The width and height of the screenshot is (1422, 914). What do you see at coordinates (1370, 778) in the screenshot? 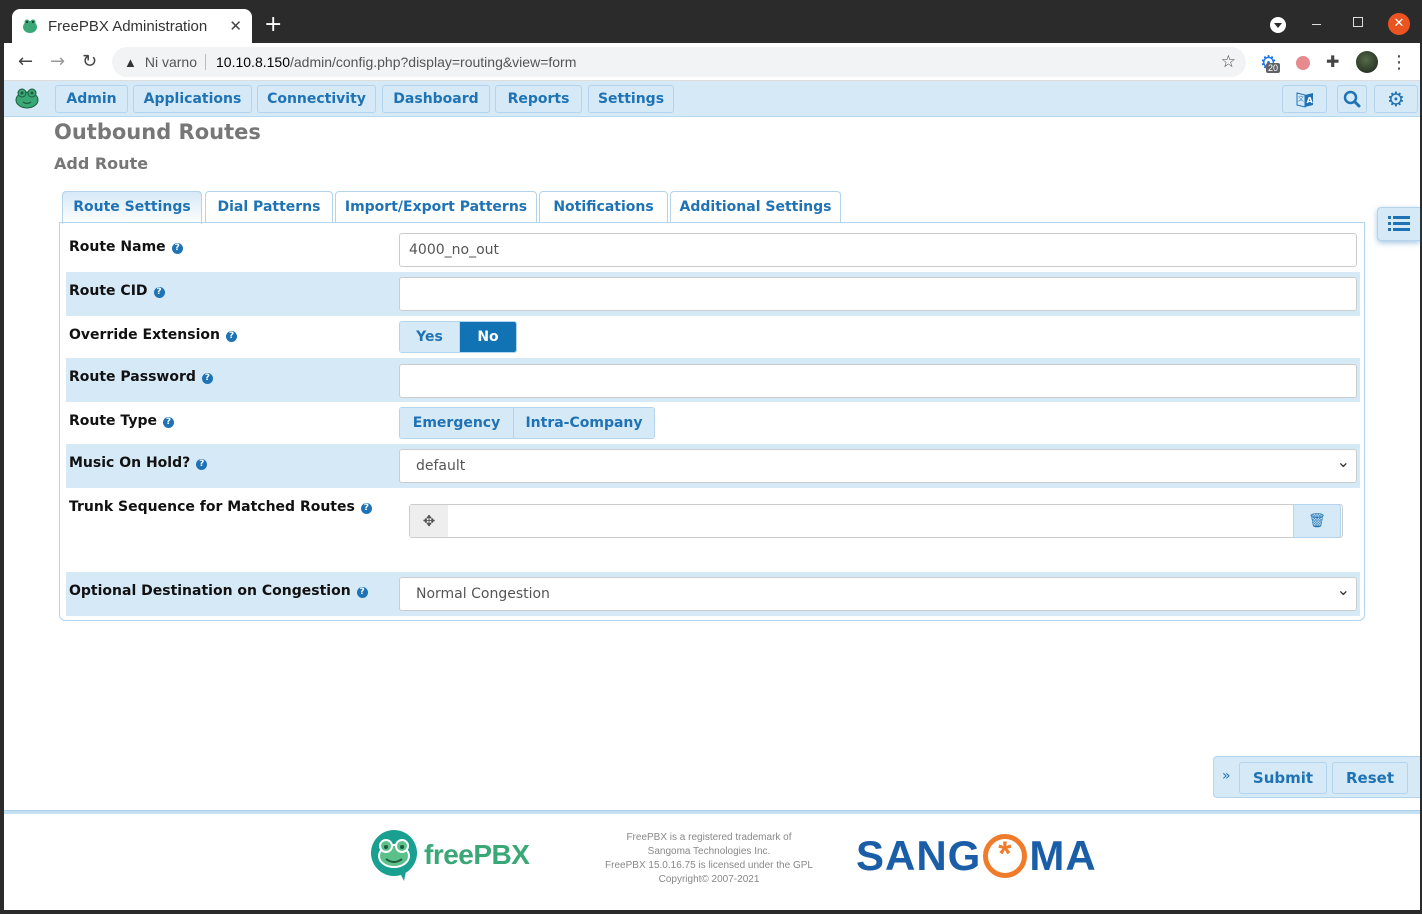
I see `reset-button: Reset` at bounding box center [1370, 778].